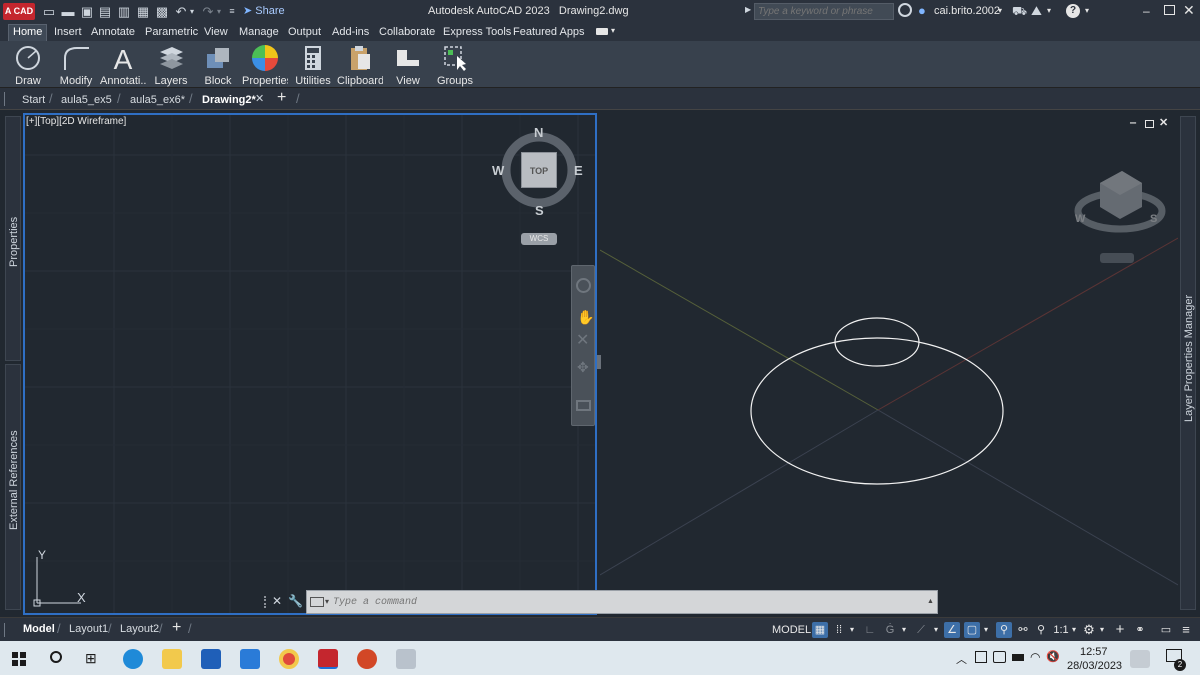 Image resolution: width=1200 pixels, height=675 pixels. Describe the element at coordinates (1102, 630) in the screenshot. I see `workspace-dropdown-icon: ▾` at that location.